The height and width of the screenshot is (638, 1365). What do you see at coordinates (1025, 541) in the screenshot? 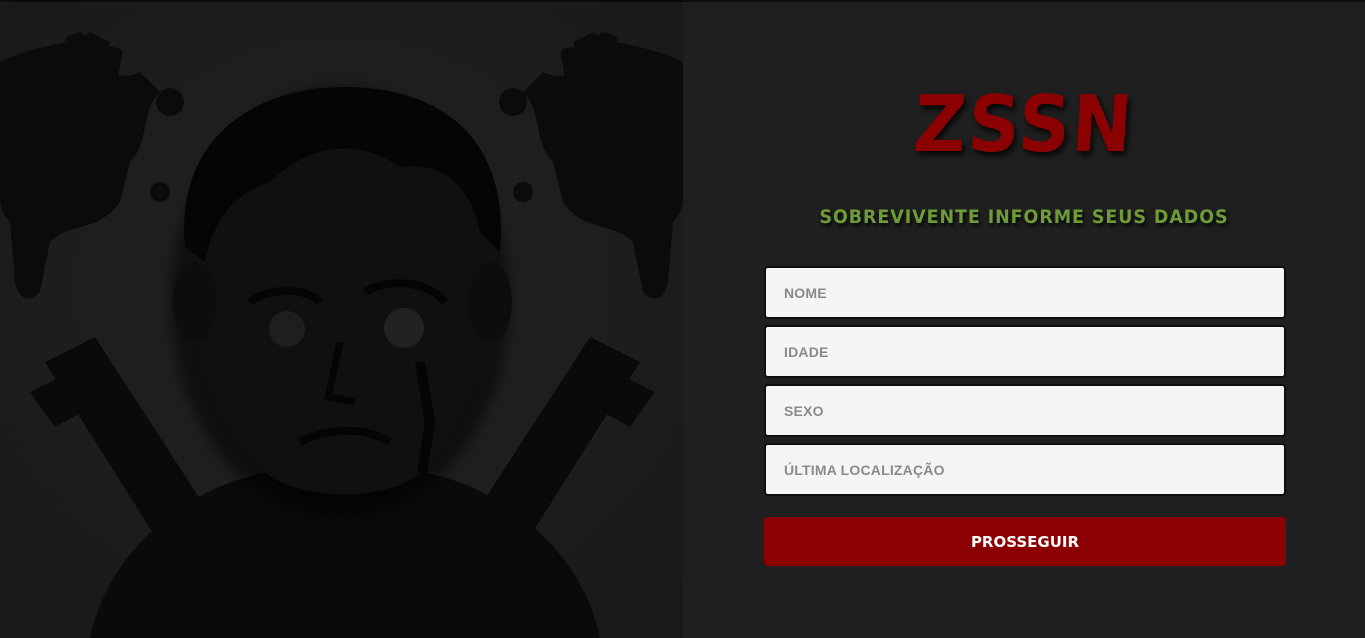
I see `proceed-button: PROSSEGUIR` at bounding box center [1025, 541].